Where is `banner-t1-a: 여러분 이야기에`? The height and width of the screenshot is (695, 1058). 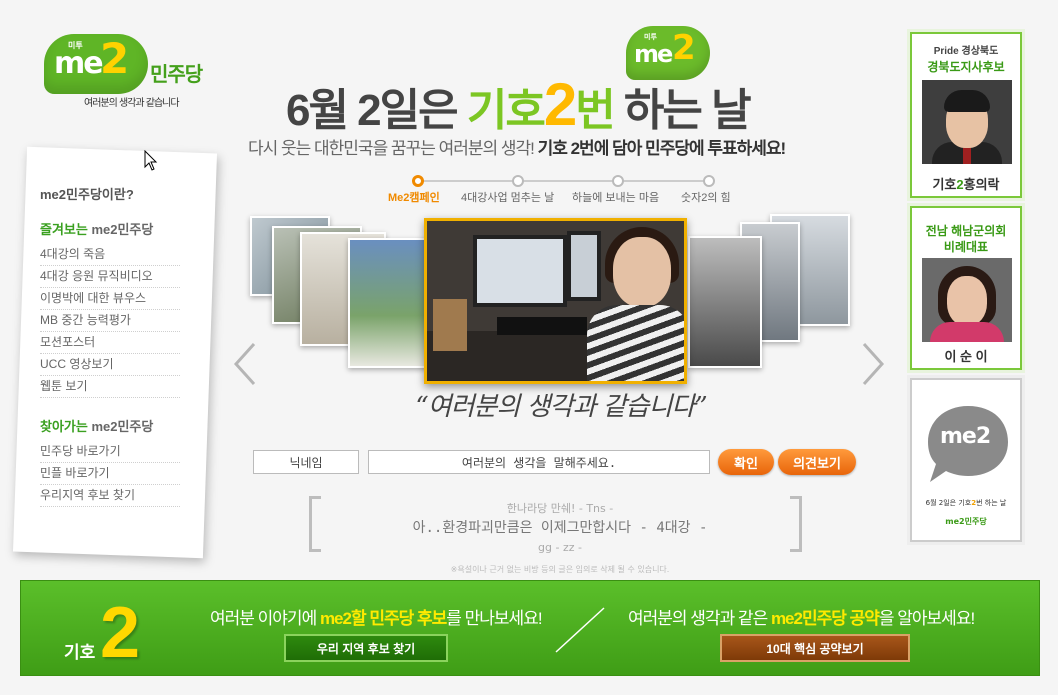
banner-t1-a: 여러분 이야기에 is located at coordinates (265, 618).